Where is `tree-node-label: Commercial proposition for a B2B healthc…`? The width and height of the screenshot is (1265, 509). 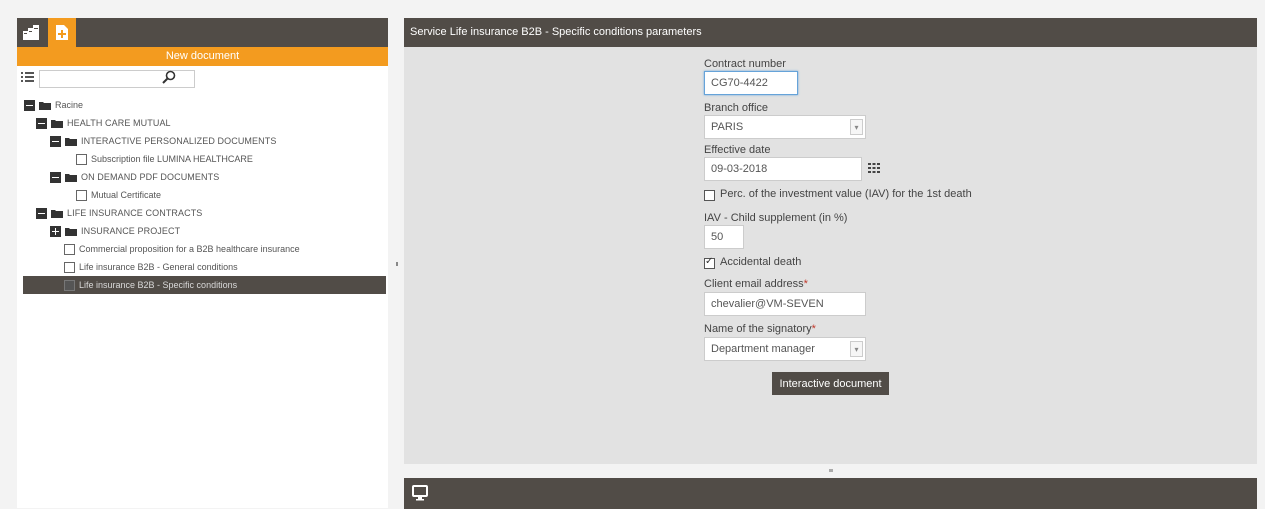
tree-node-label: Commercial proposition for a B2B healthc… is located at coordinates (189, 249).